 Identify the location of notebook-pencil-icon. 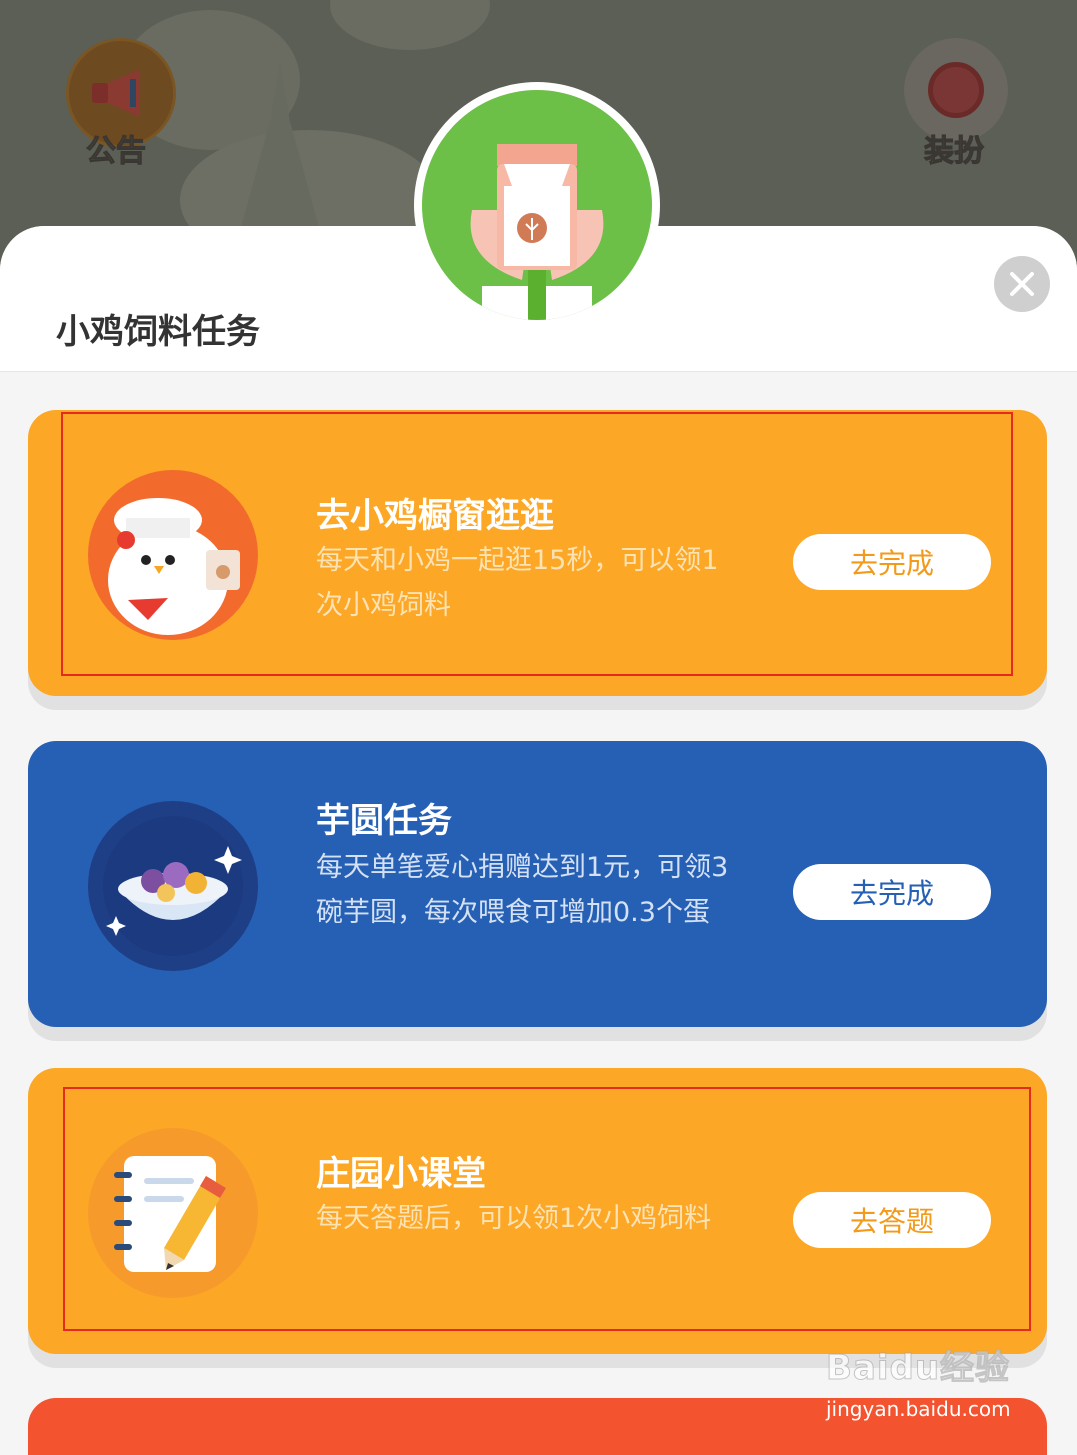
(173, 1213).